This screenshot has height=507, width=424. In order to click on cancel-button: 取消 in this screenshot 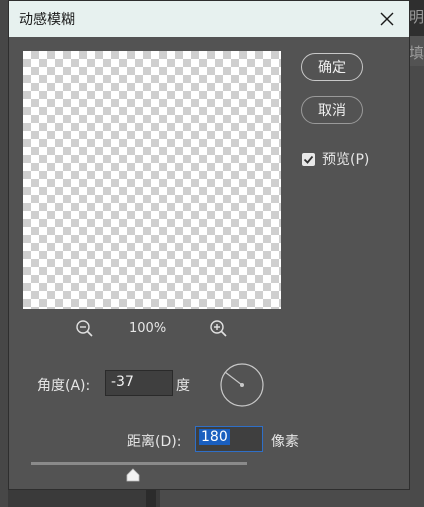, I will do `click(332, 110)`.